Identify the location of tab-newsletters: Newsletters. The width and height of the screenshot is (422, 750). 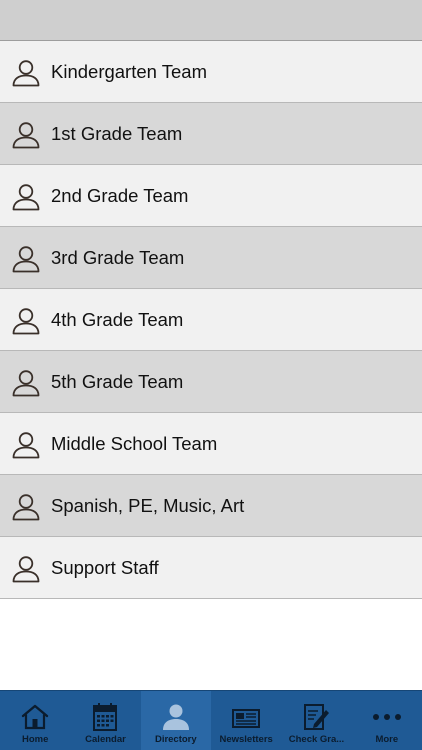
(246, 720).